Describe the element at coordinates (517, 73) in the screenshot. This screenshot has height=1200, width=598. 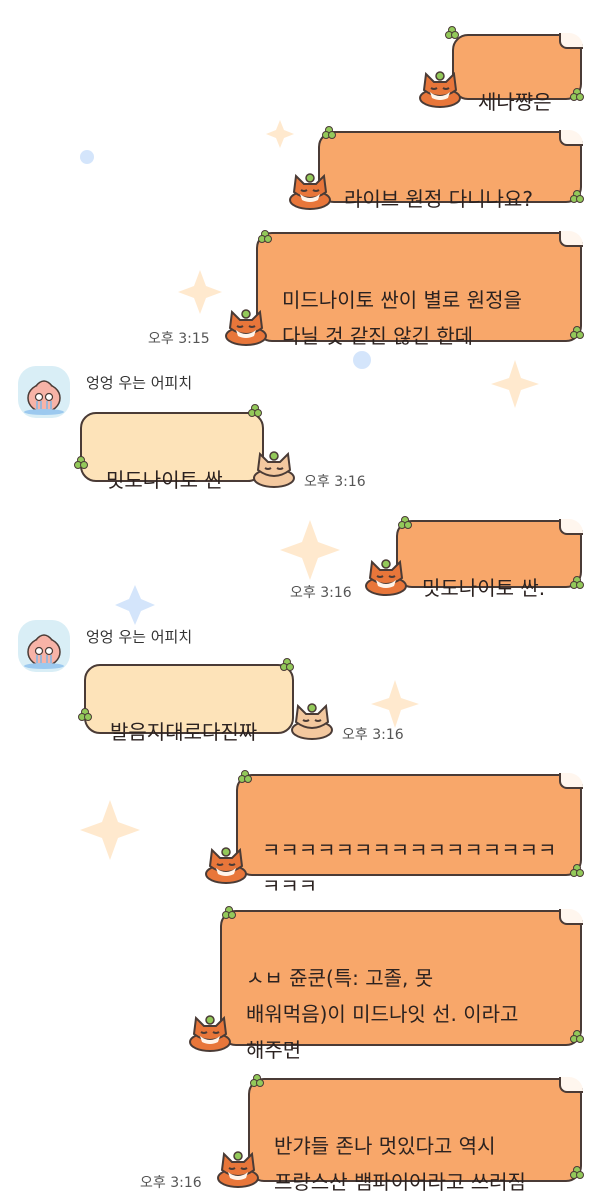
I see `message-bubble: 세나쨩은` at that location.